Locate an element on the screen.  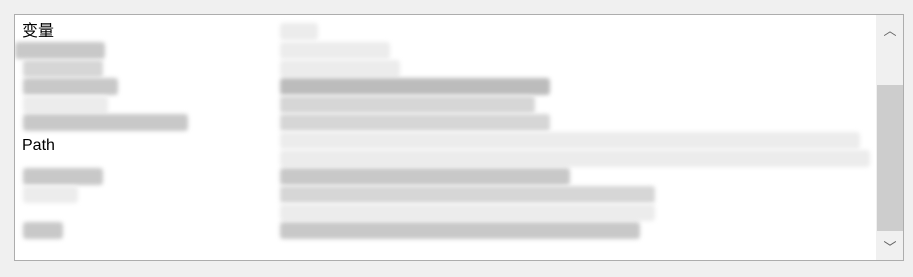
list-row-variable-header: 变量 is located at coordinates (446, 32).